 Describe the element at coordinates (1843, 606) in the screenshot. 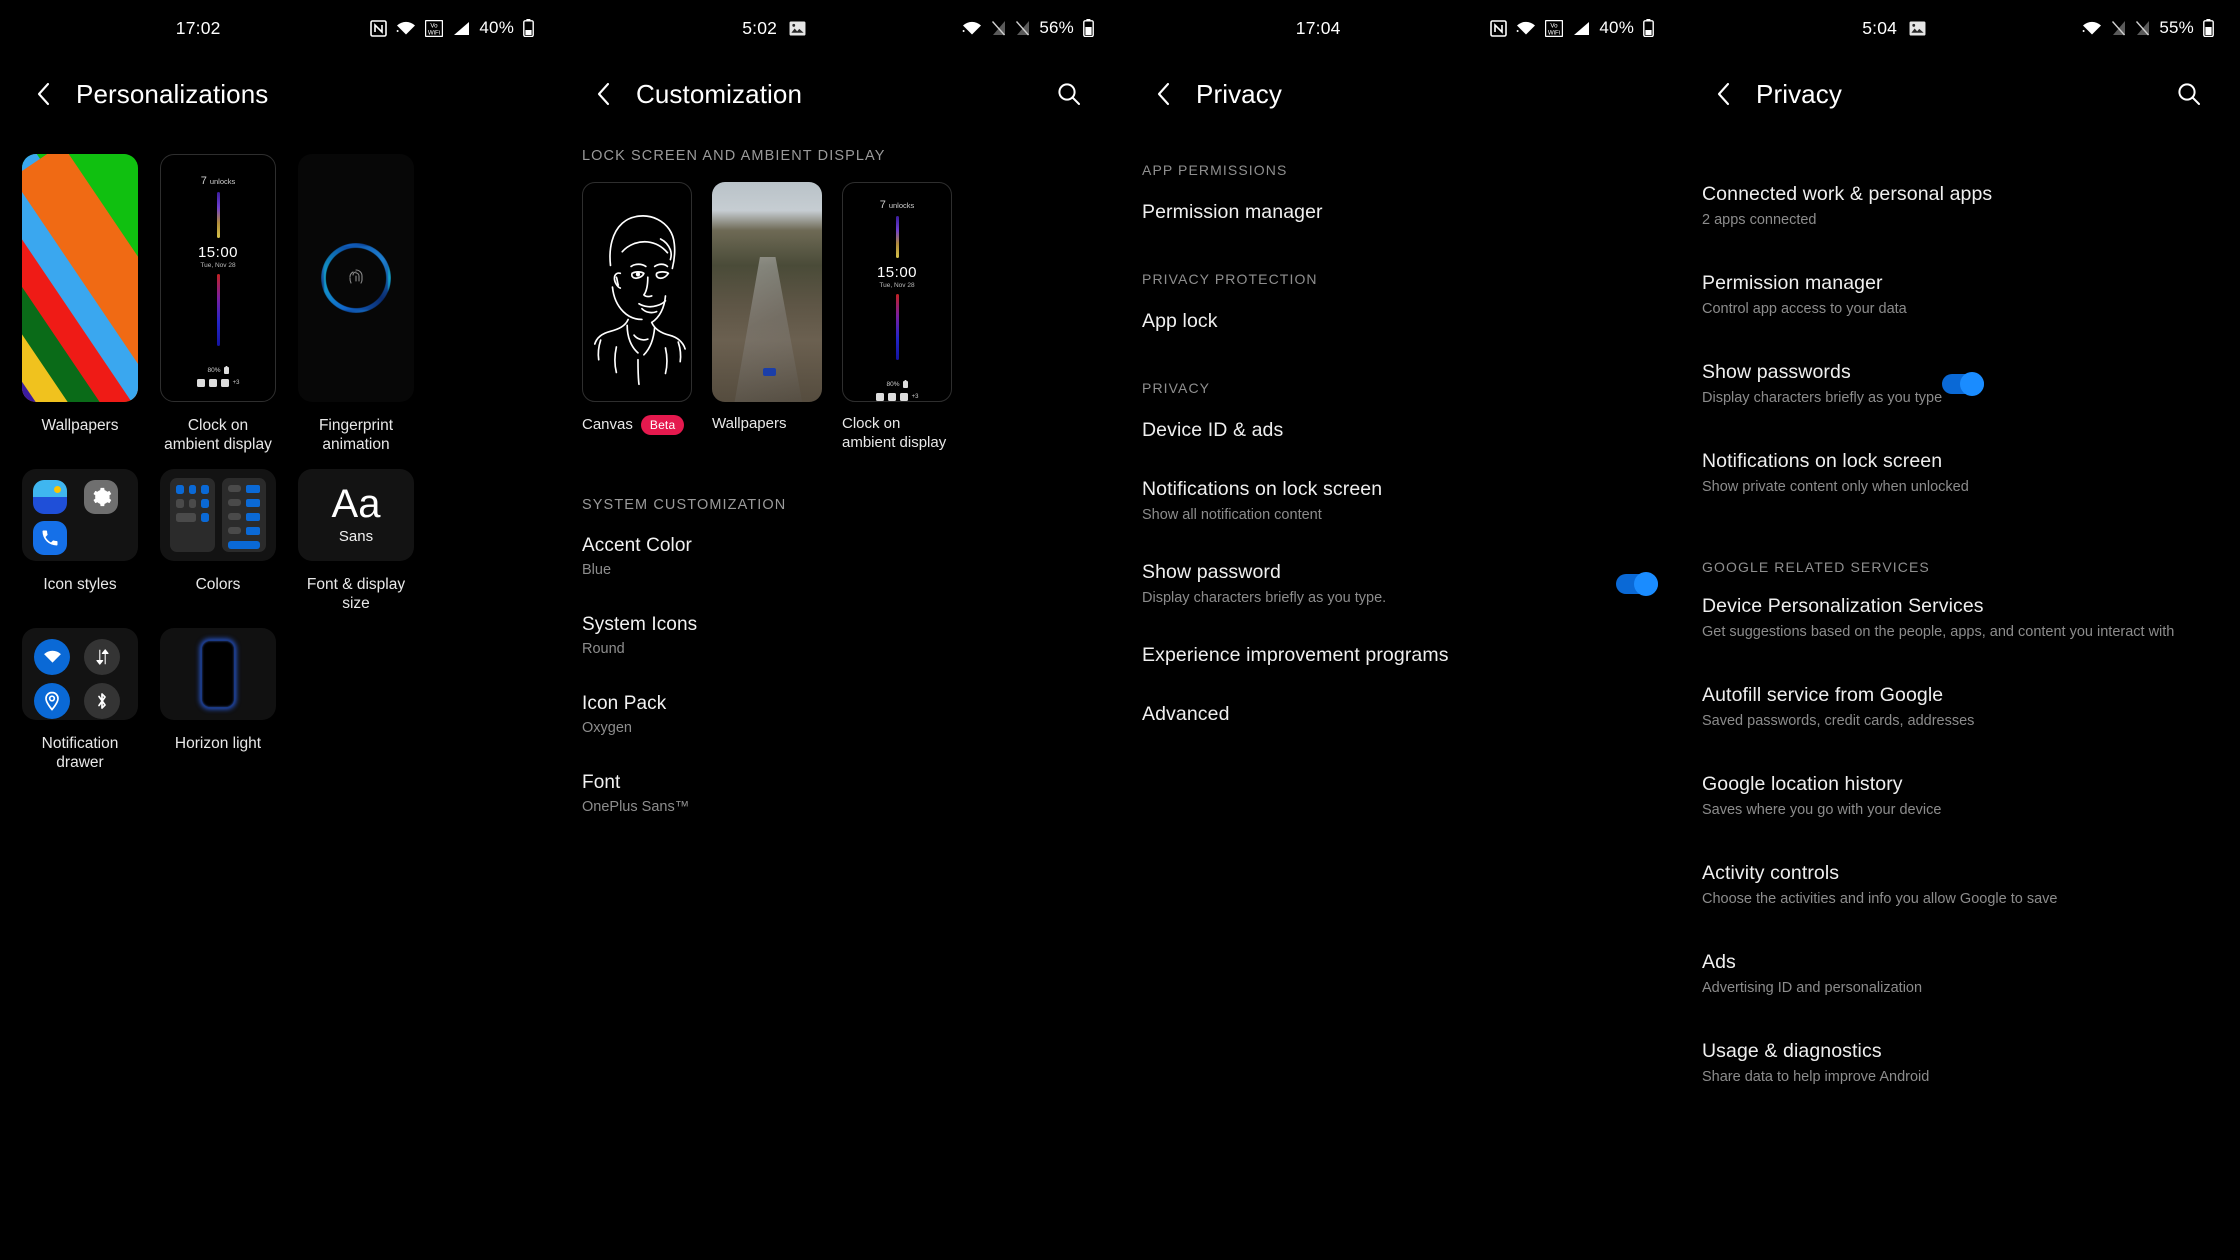

I see `list-item-title: Device Personalization Services` at that location.